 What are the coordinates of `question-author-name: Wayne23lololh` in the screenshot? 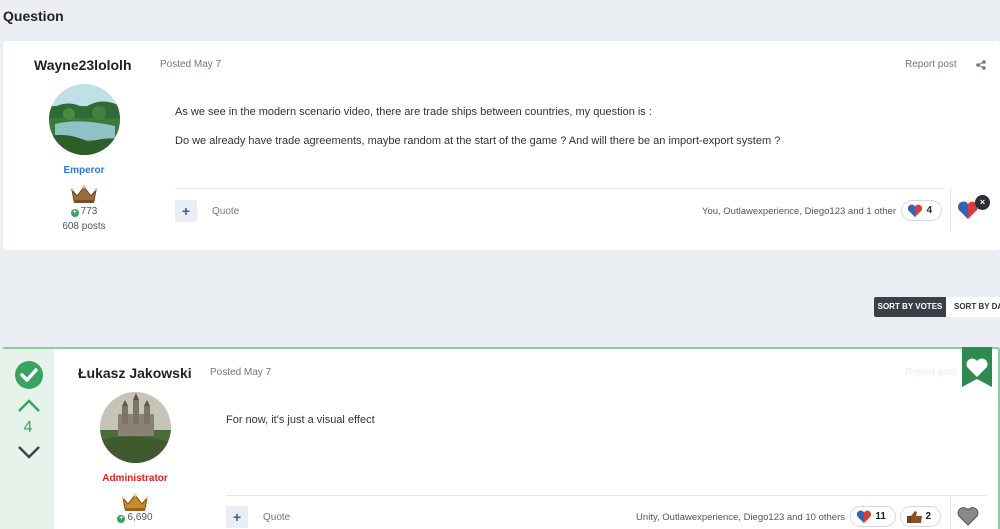 It's located at (83, 65).